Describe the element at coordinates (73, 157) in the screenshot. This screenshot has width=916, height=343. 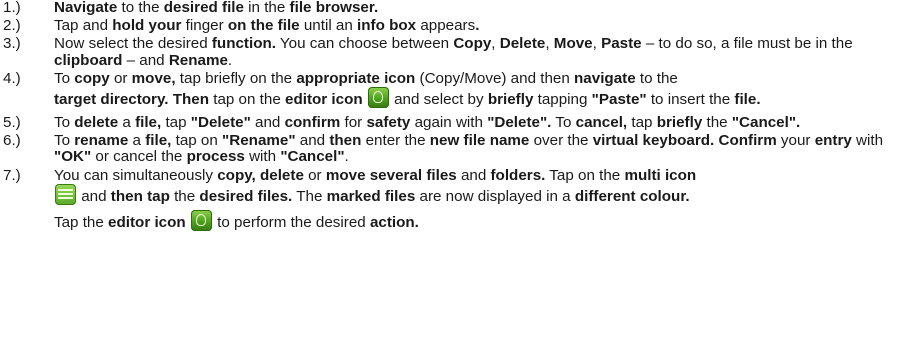
I see `step-text: "OK"` at that location.